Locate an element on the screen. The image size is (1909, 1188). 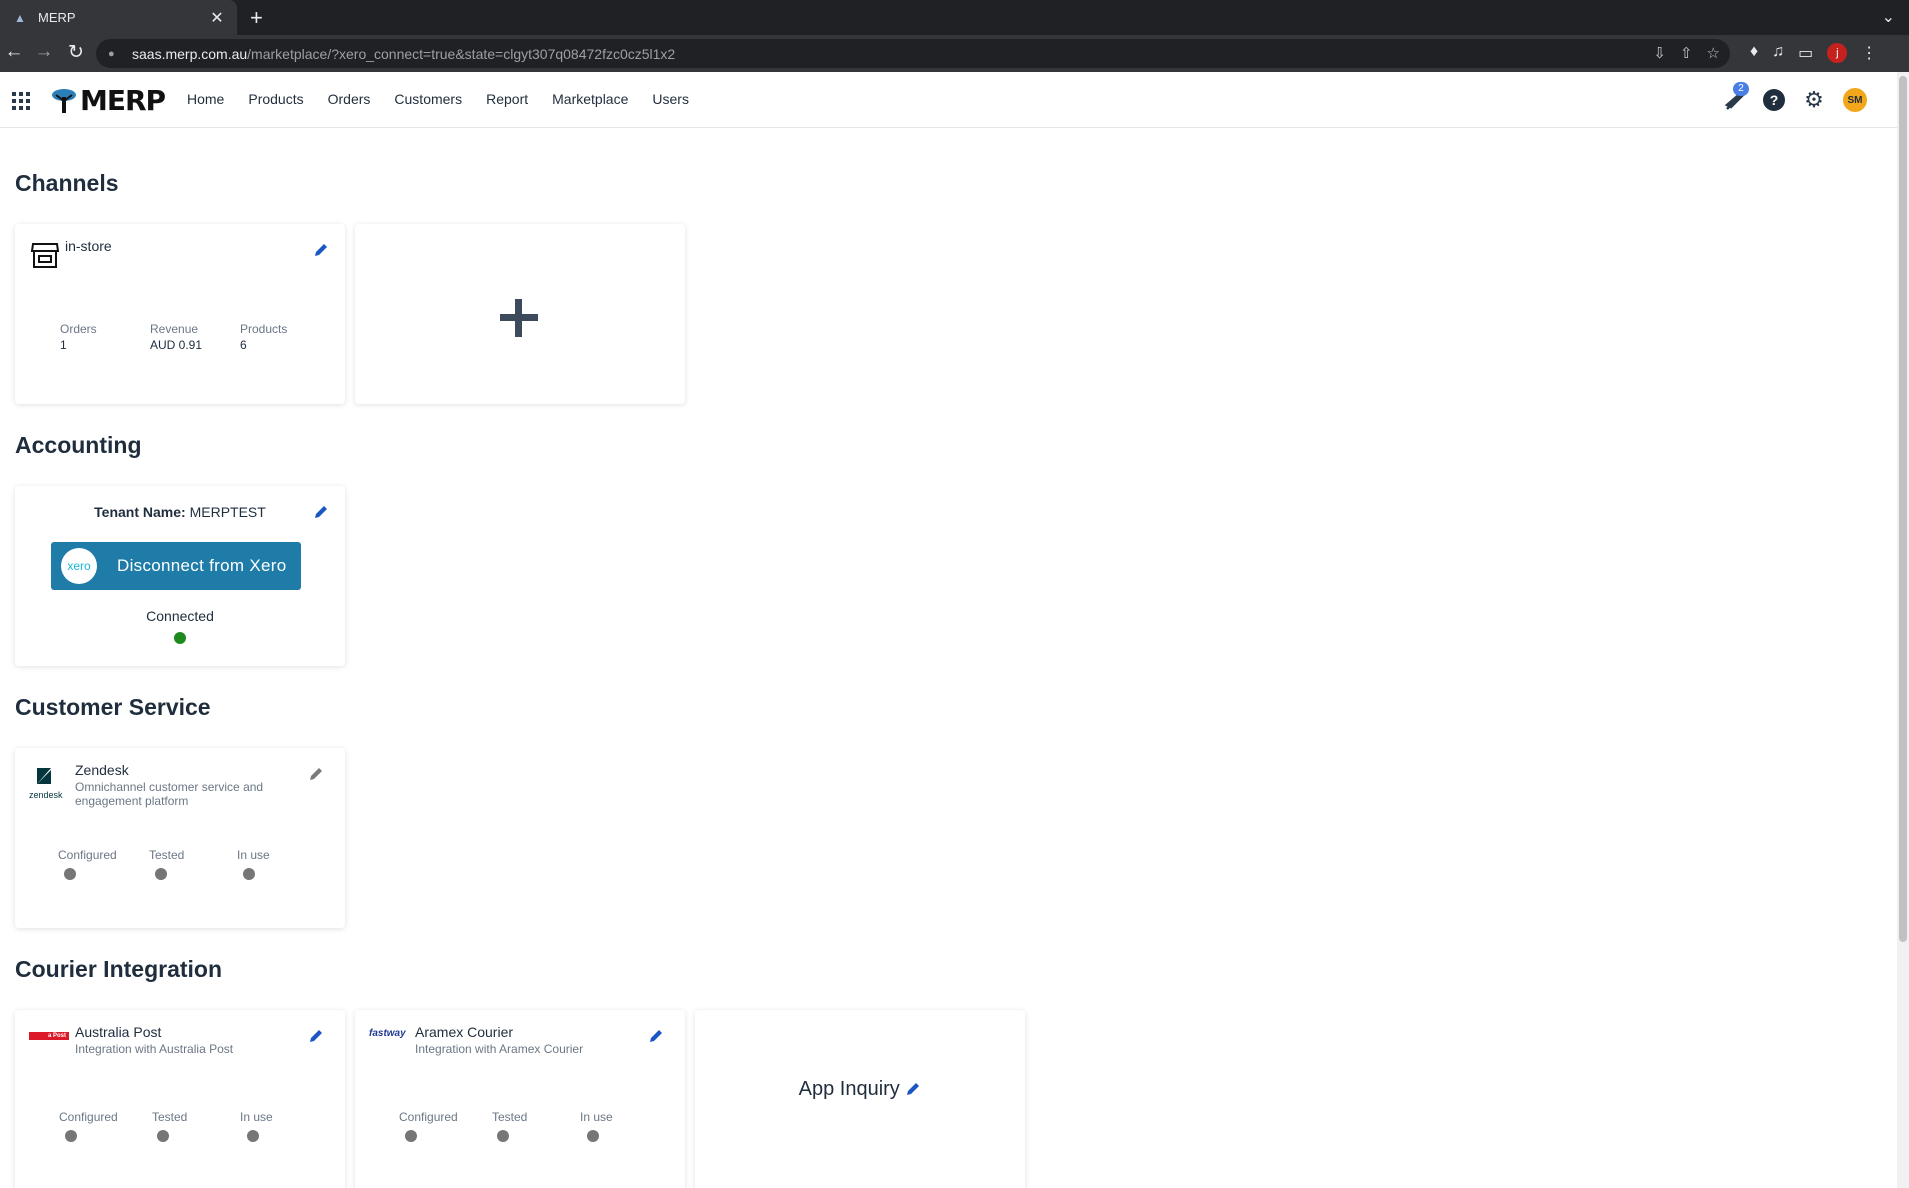
url-host: saas.merp.com.au is located at coordinates (190, 53).